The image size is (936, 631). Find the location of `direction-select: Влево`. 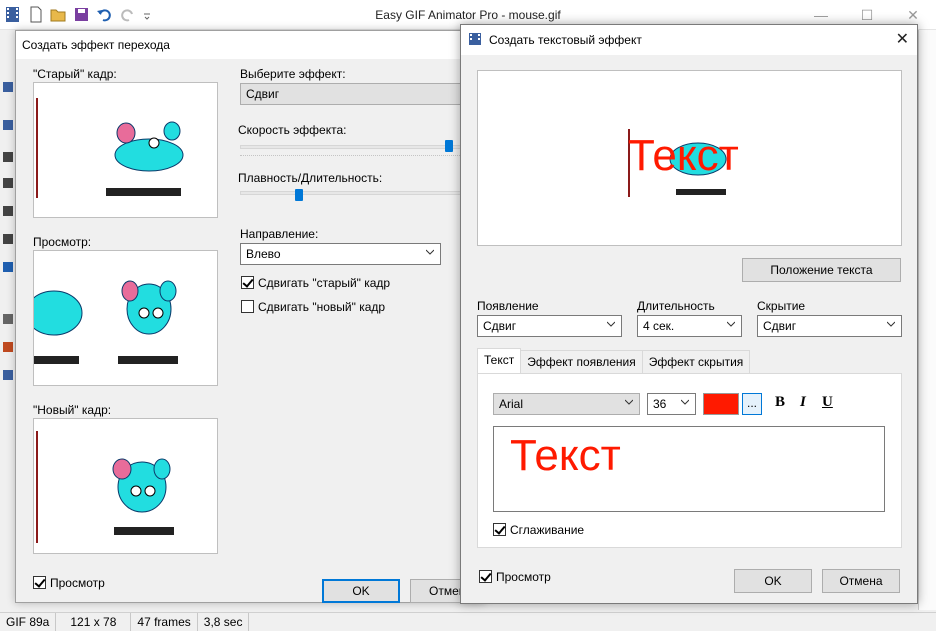

direction-select: Влево is located at coordinates (340, 254).